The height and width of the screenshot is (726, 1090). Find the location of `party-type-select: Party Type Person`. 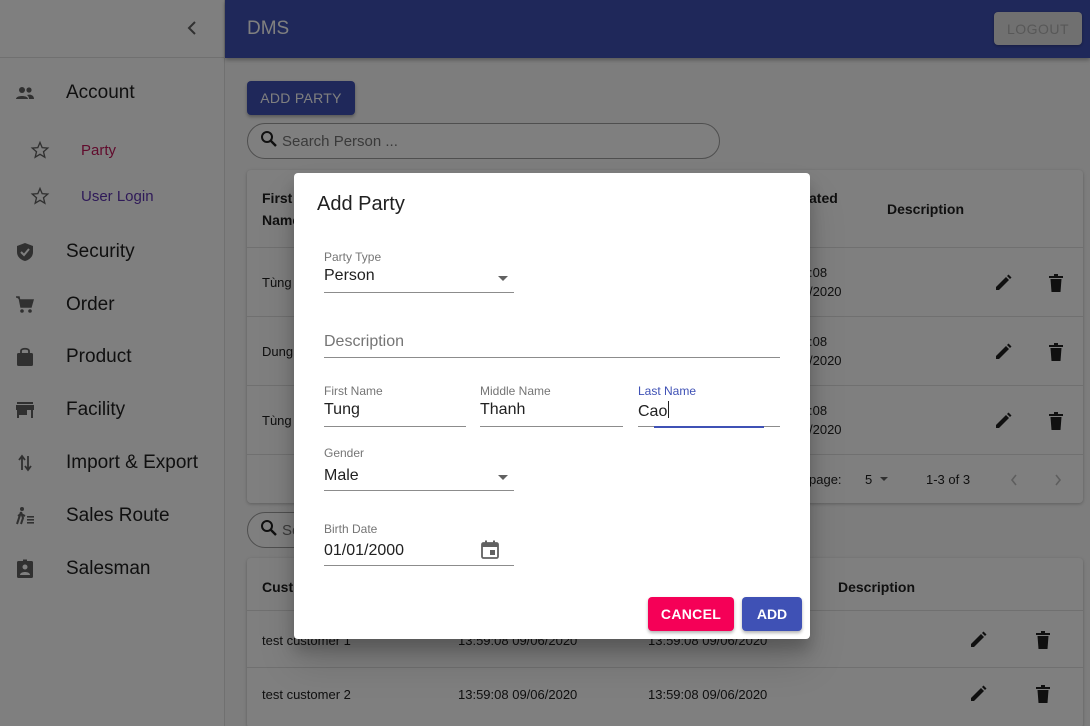

party-type-select: Party Type Person is located at coordinates (419, 271).